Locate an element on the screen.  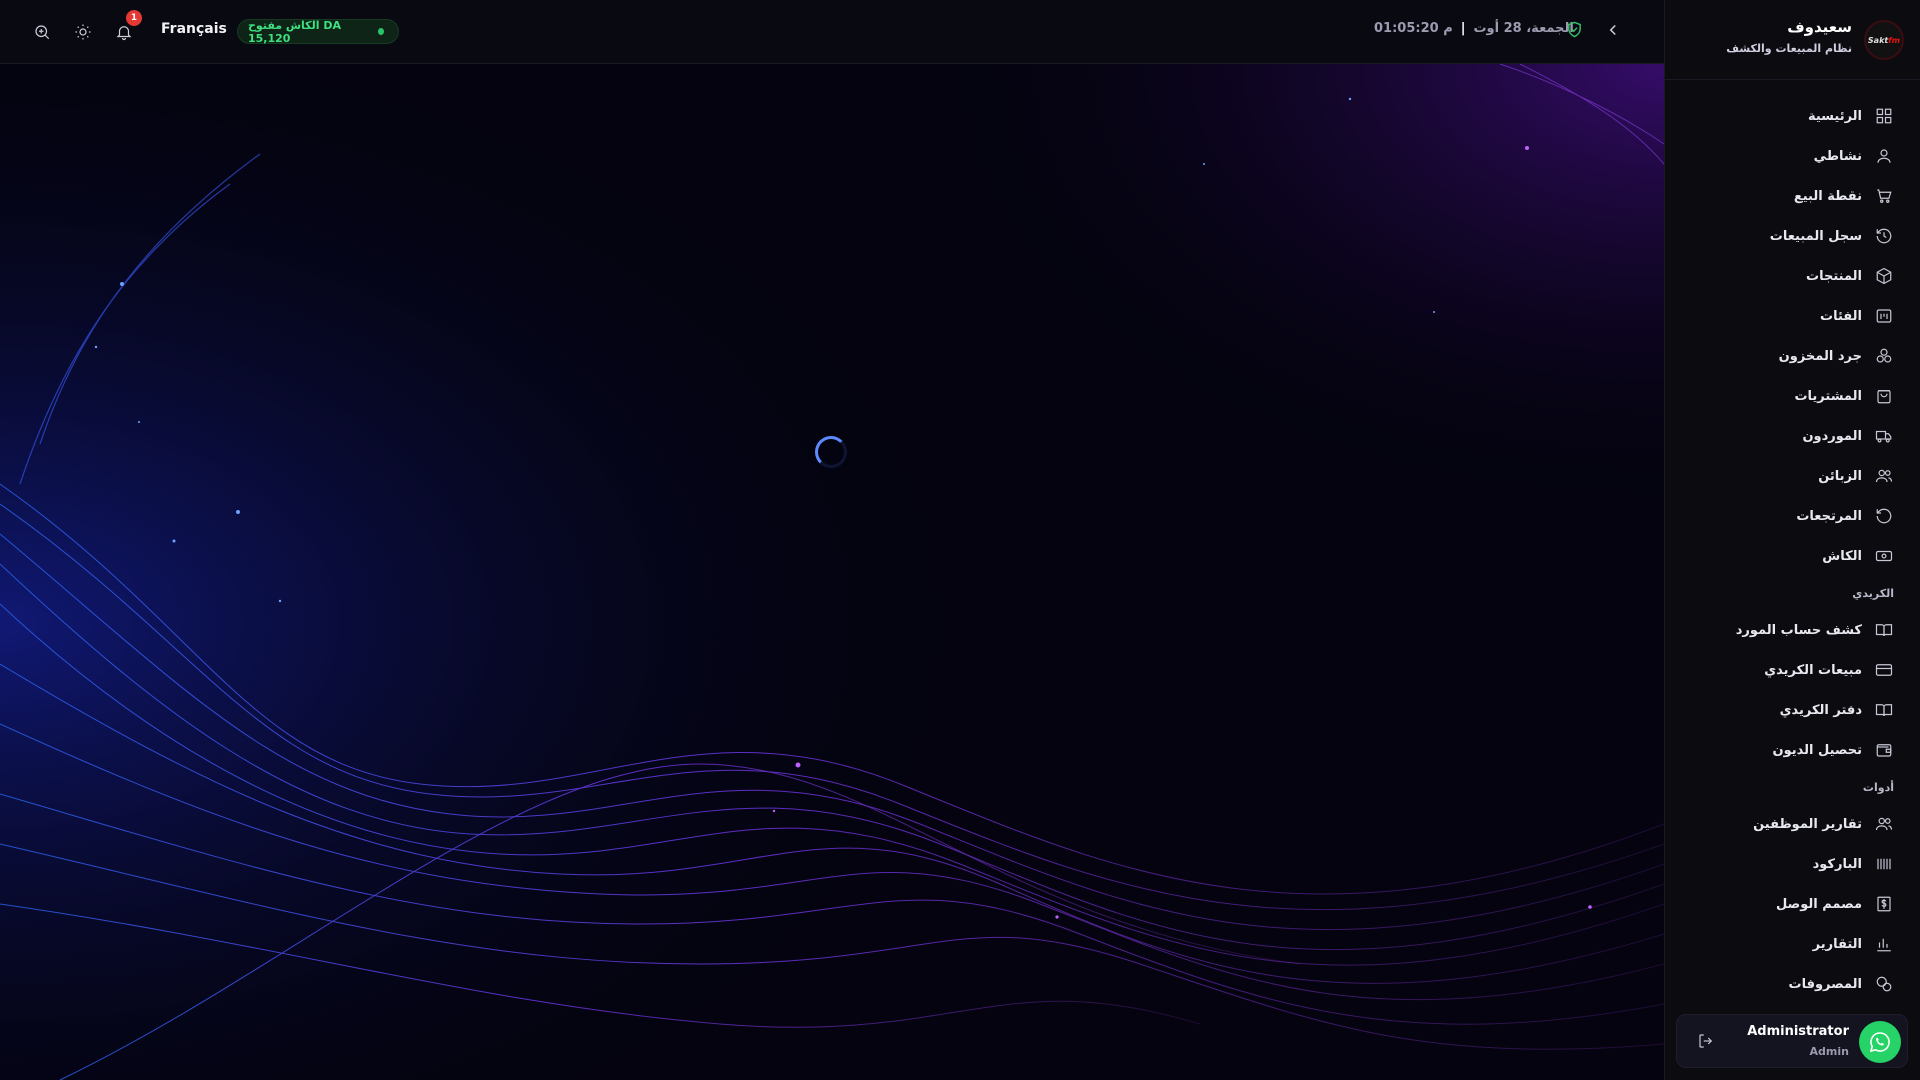
sidebar-item-debt-collection: تحصيل الديون is located at coordinates (1792, 750).